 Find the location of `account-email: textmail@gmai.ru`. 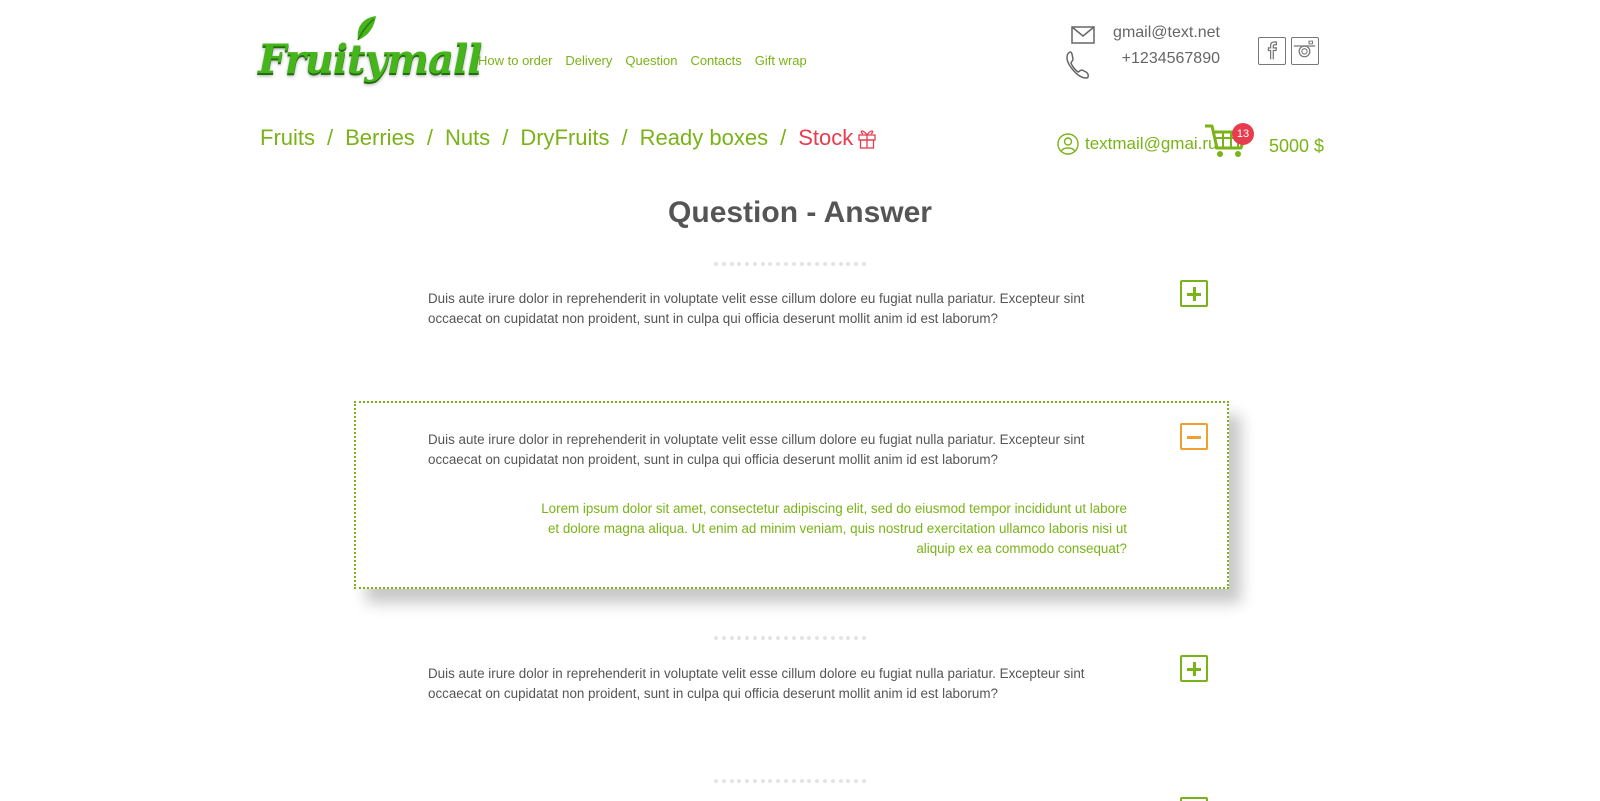

account-email: textmail@gmai.ru is located at coordinates (1151, 143).